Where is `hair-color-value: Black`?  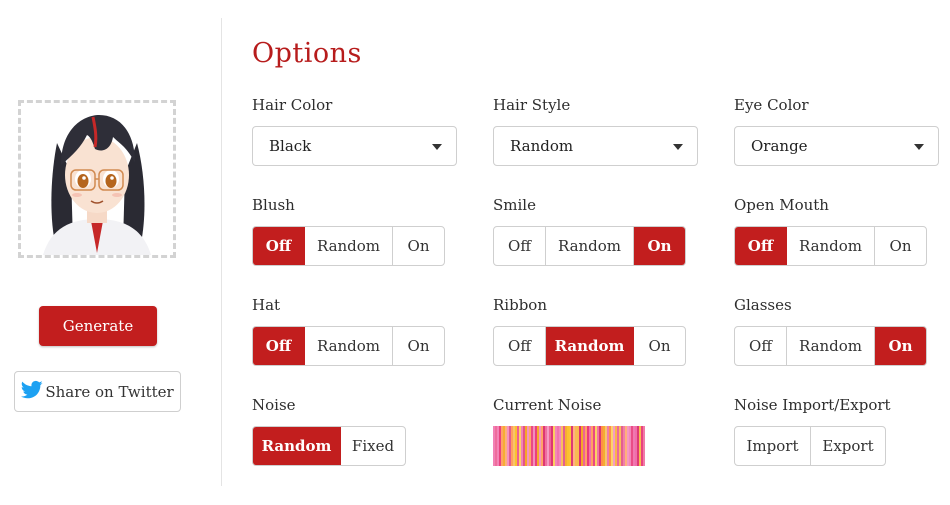
hair-color-value: Black is located at coordinates (290, 146).